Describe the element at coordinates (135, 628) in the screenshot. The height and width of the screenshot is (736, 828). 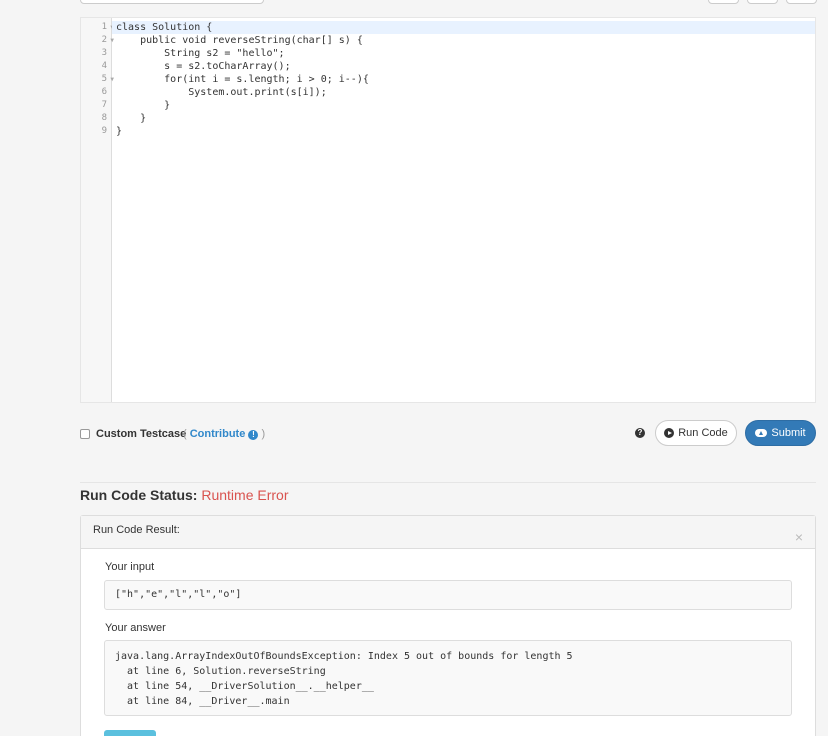
I see `answer-label: Your answer` at that location.